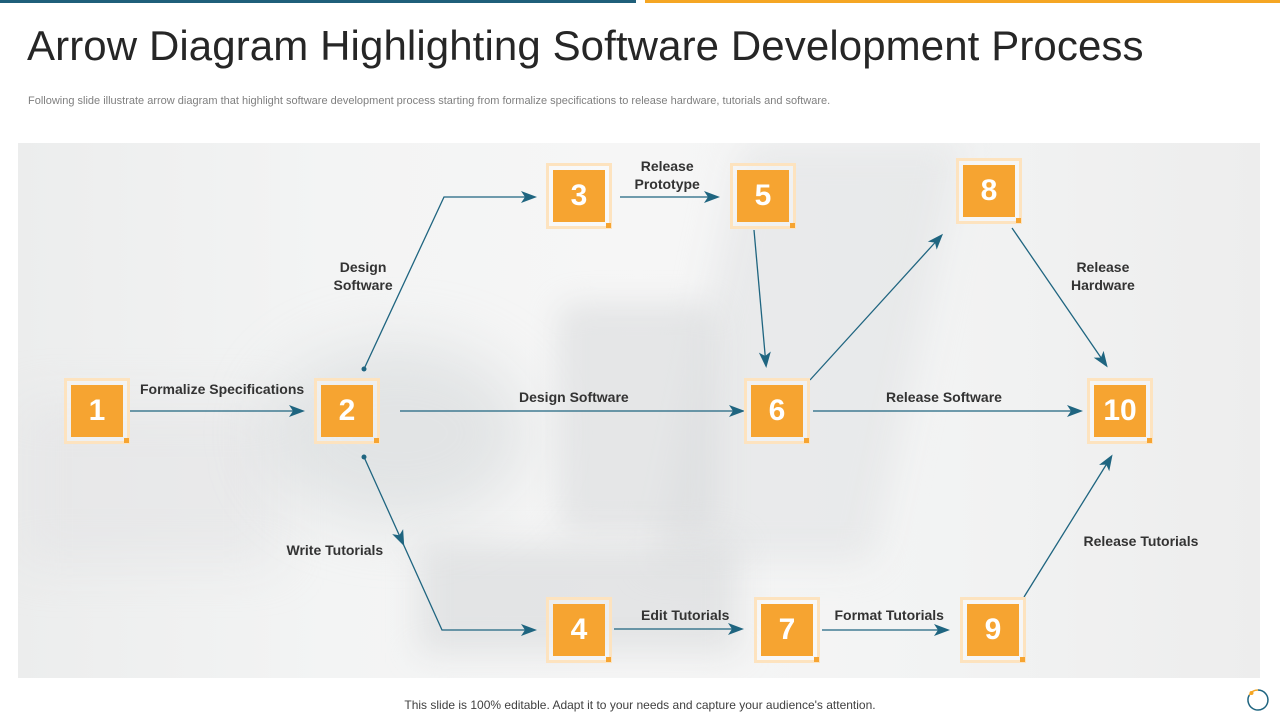 The image size is (1280, 720). I want to click on node-number: 2, so click(347, 411).